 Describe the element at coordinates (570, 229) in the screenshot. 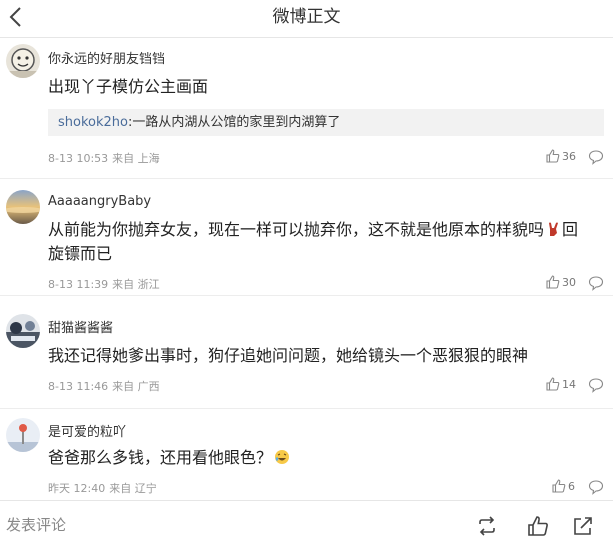

I see `comment-text-line1-end: 回` at that location.